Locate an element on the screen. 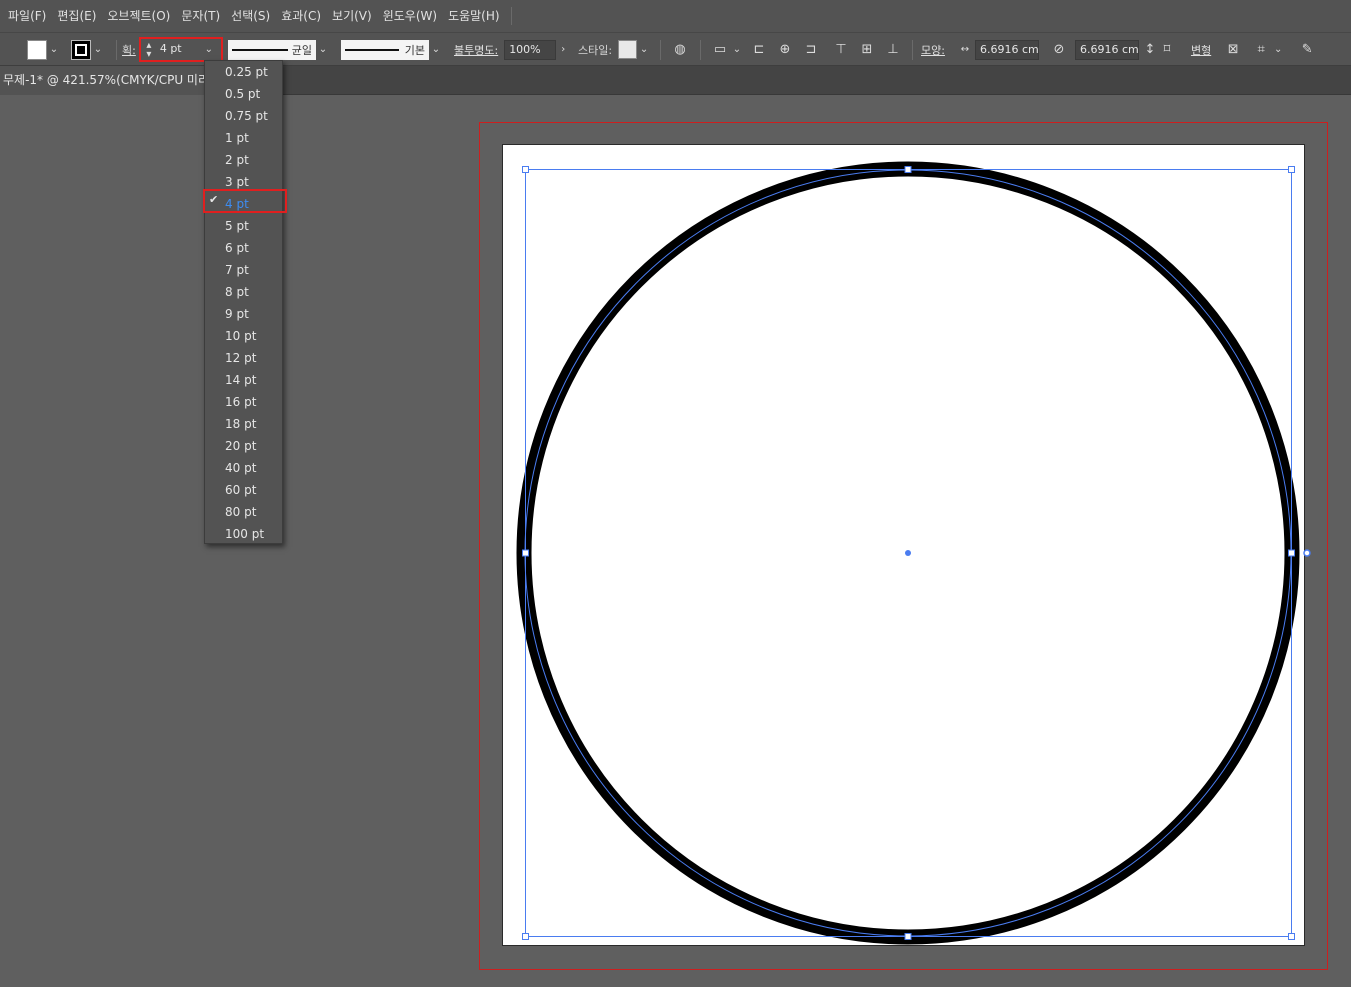 The height and width of the screenshot is (987, 1351). menu-effect: 효과(C) is located at coordinates (301, 16).